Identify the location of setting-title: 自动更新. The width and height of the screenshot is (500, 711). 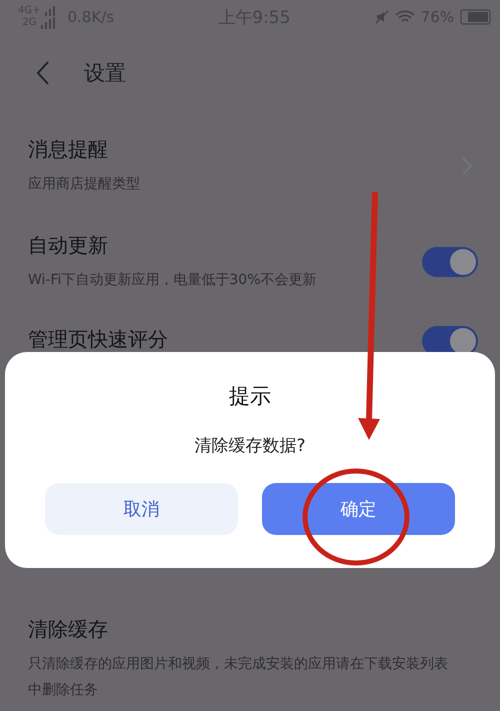
(68, 245).